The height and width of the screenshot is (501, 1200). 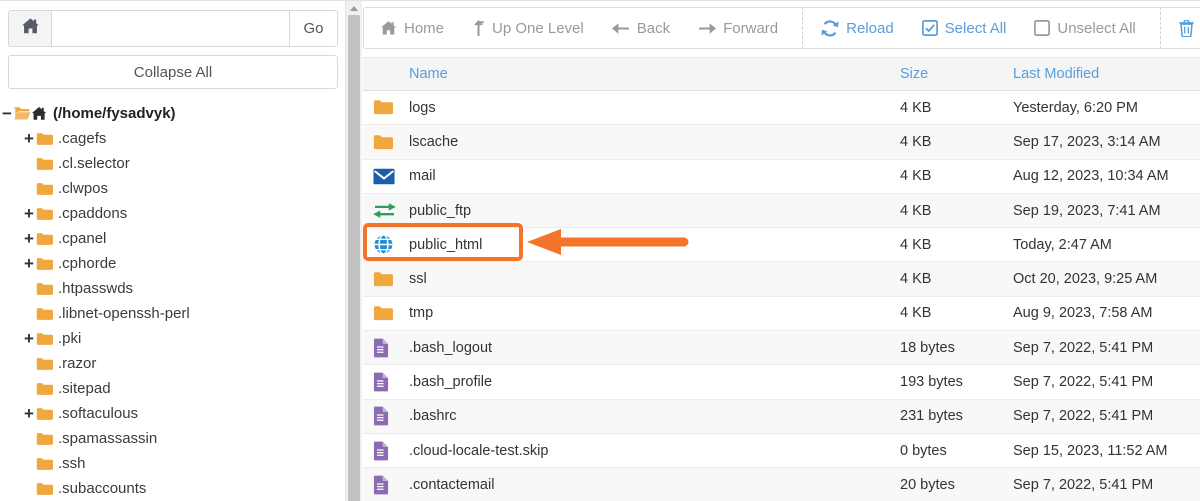 I want to click on toolbar-button-label: Back, so click(x=653, y=28).